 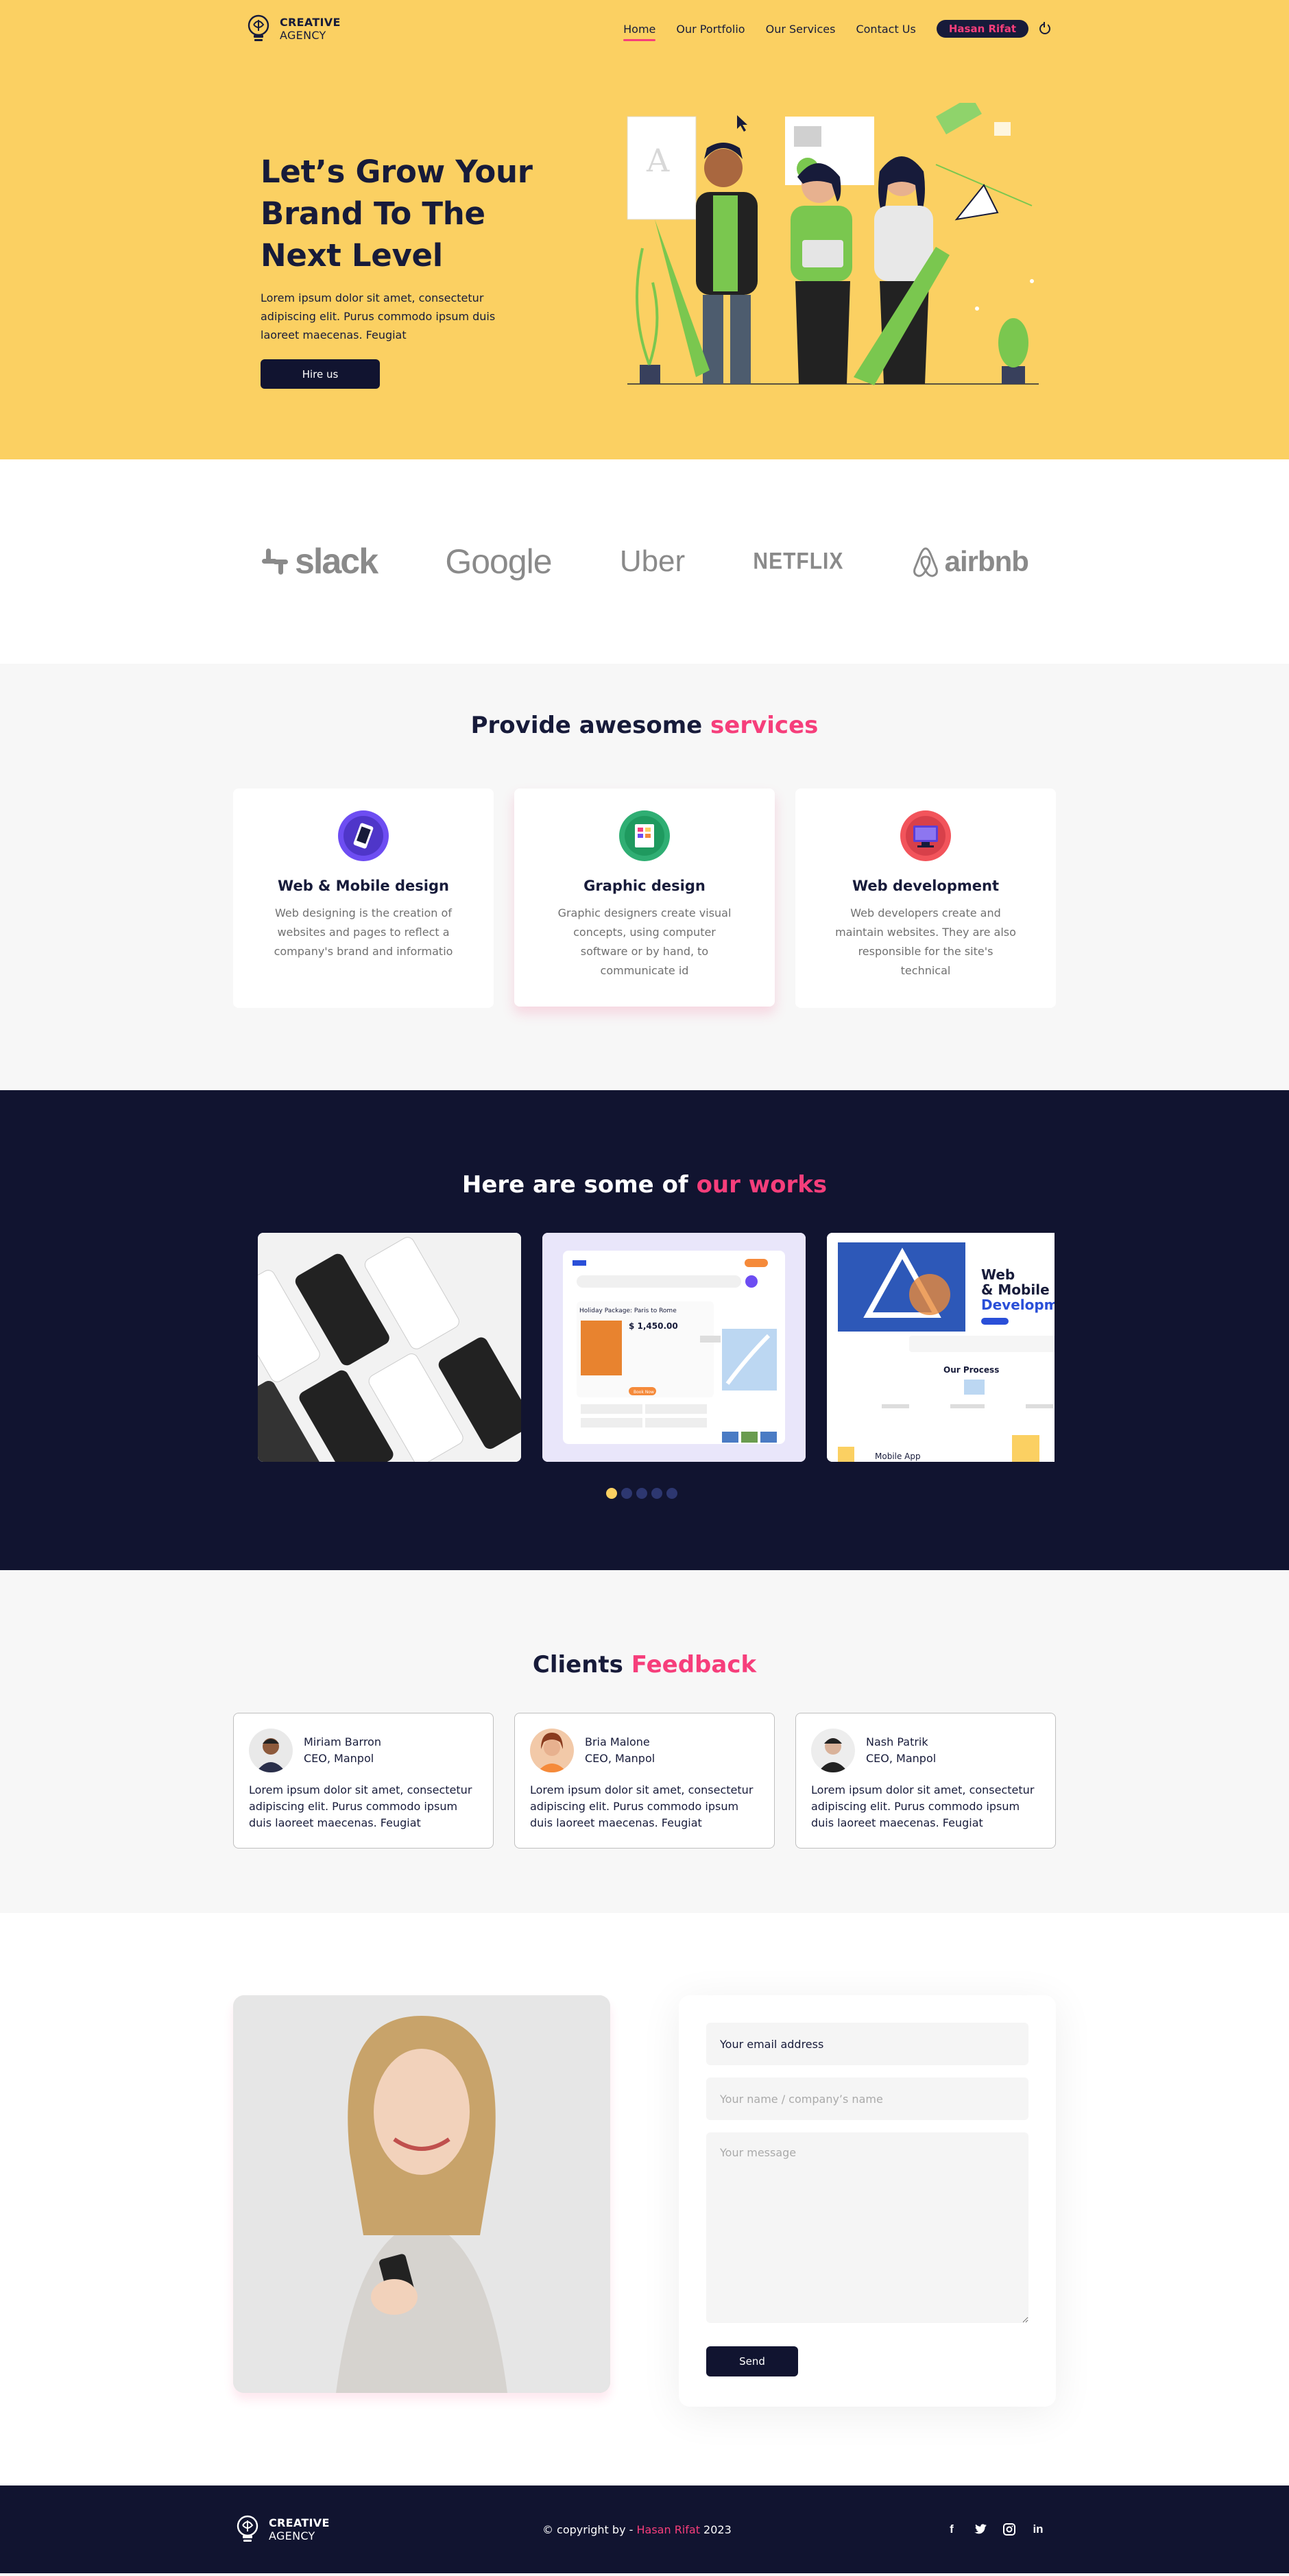 I want to click on google-logo: Google, so click(x=498, y=562).